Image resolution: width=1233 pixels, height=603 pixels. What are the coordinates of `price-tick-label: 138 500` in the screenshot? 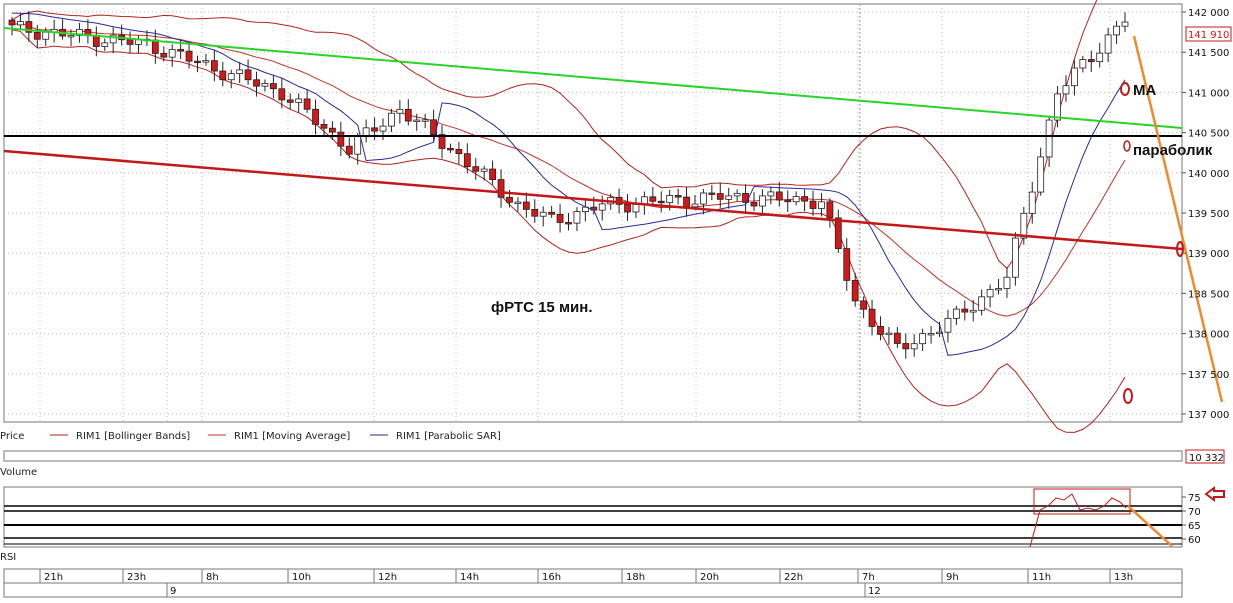 It's located at (1208, 294).